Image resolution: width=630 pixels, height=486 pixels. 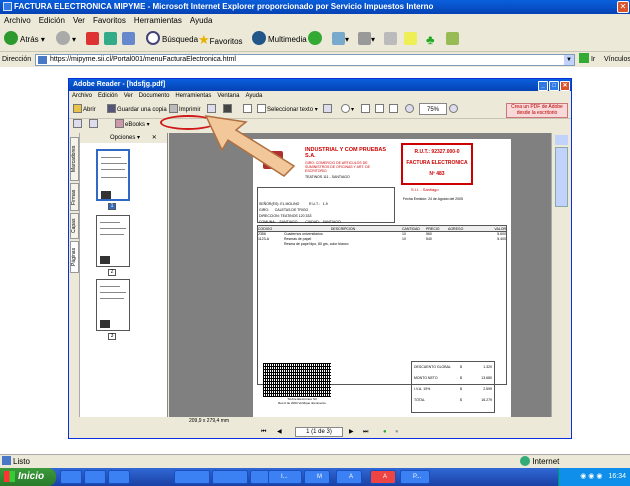 What do you see at coordinates (66, 40) in the screenshot?
I see `forward-button: ▾` at bounding box center [66, 40].